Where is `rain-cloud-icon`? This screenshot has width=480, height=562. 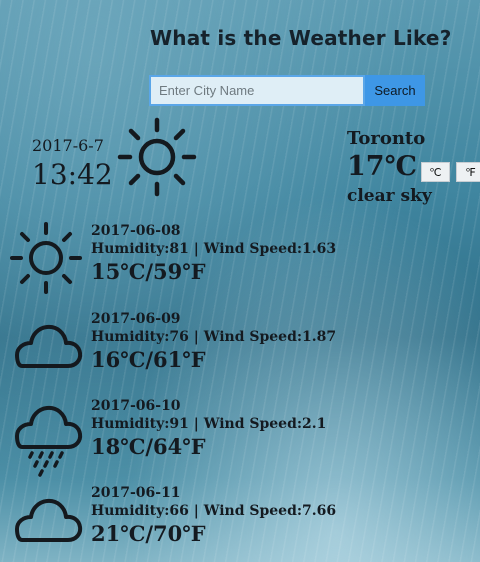
rain-cloud-icon is located at coordinates (49, 441).